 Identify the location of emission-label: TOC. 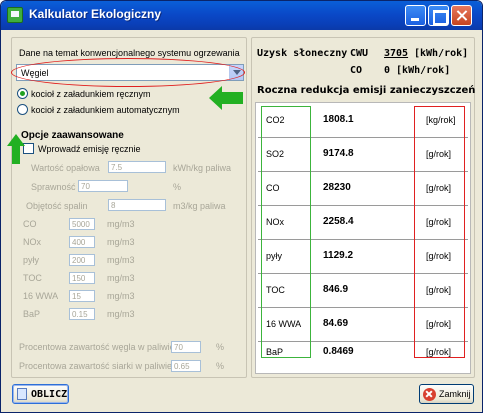
(32, 278).